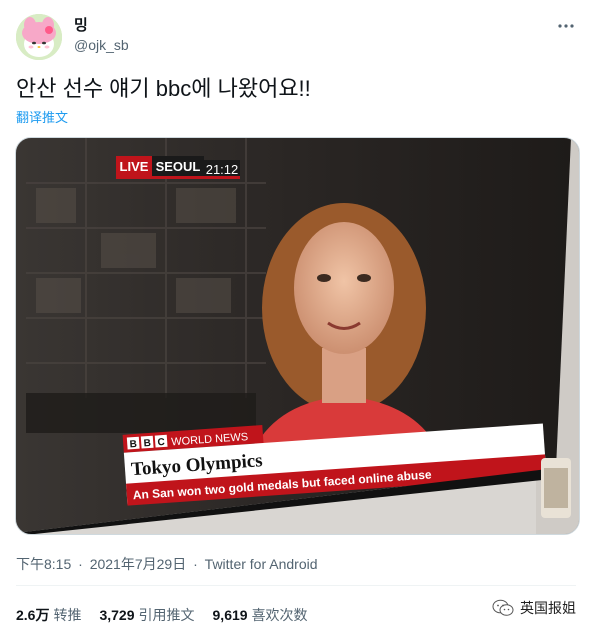 This screenshot has width=592, height=635. Describe the element at coordinates (222, 169) in the screenshot. I see `clock-label: 21:12` at that location.